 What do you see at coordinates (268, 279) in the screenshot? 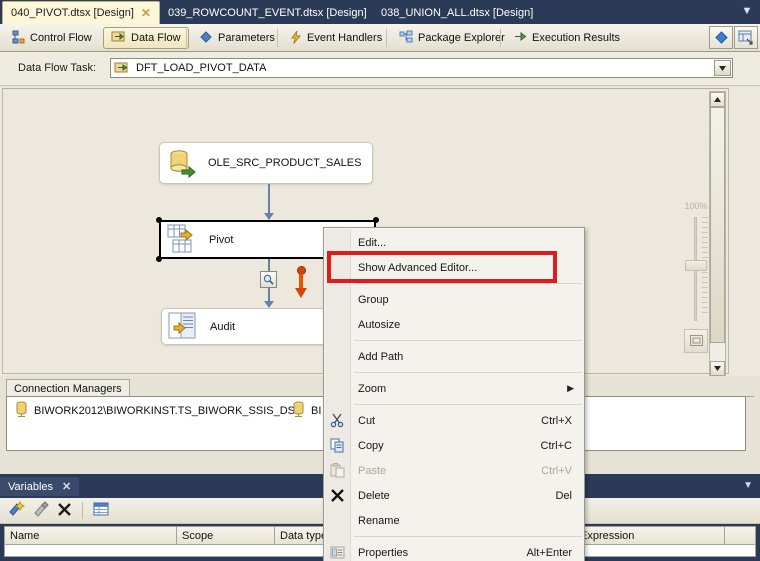
I see `data-viewer-icon` at bounding box center [268, 279].